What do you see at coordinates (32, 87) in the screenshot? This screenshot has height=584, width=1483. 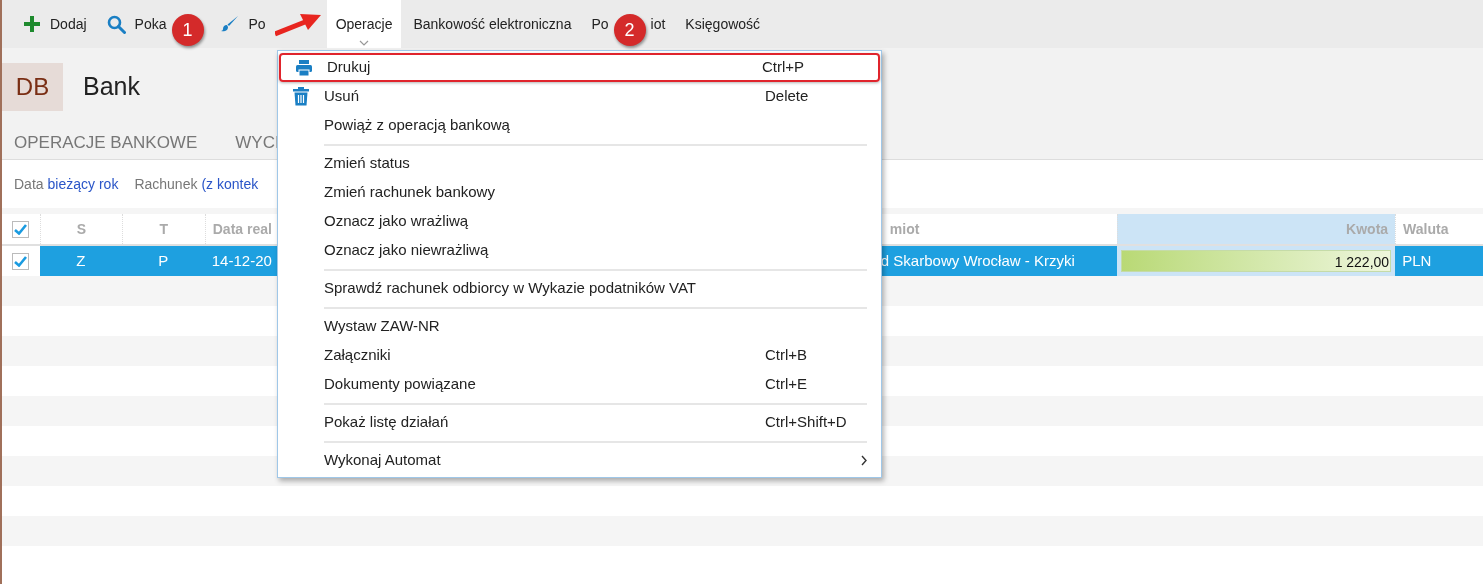 I see `module-badge: DB` at bounding box center [32, 87].